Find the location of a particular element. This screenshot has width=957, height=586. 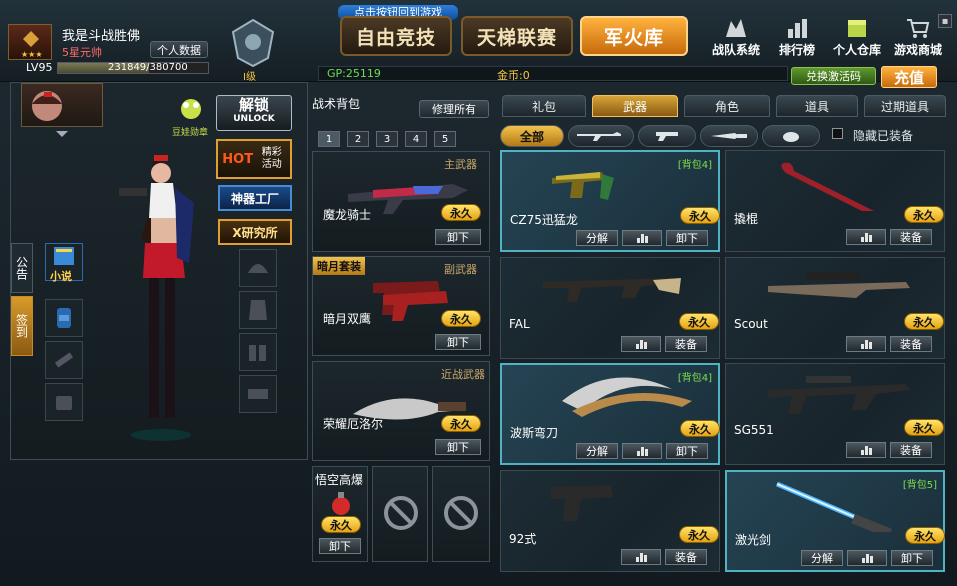

prohibited-icon is located at coordinates (461, 513).